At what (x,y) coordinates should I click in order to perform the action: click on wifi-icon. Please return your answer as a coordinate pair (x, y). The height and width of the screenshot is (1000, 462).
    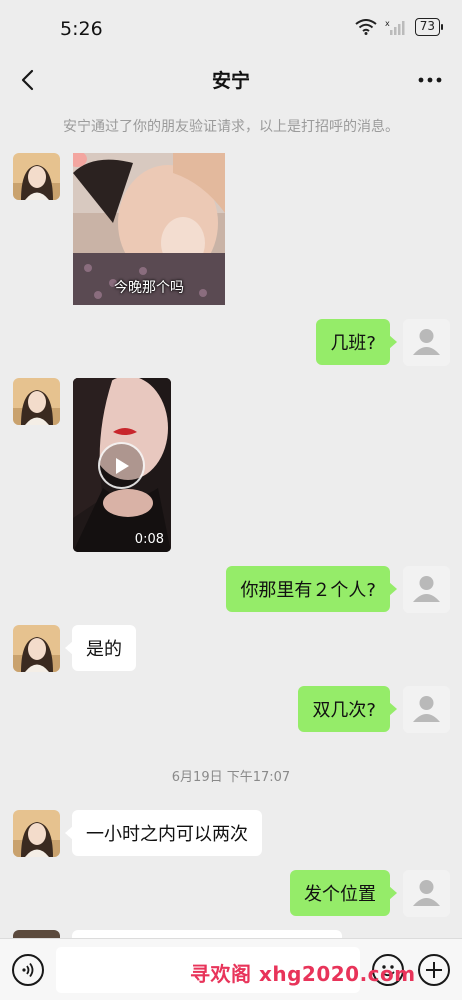
    Looking at the image, I should click on (366, 27).